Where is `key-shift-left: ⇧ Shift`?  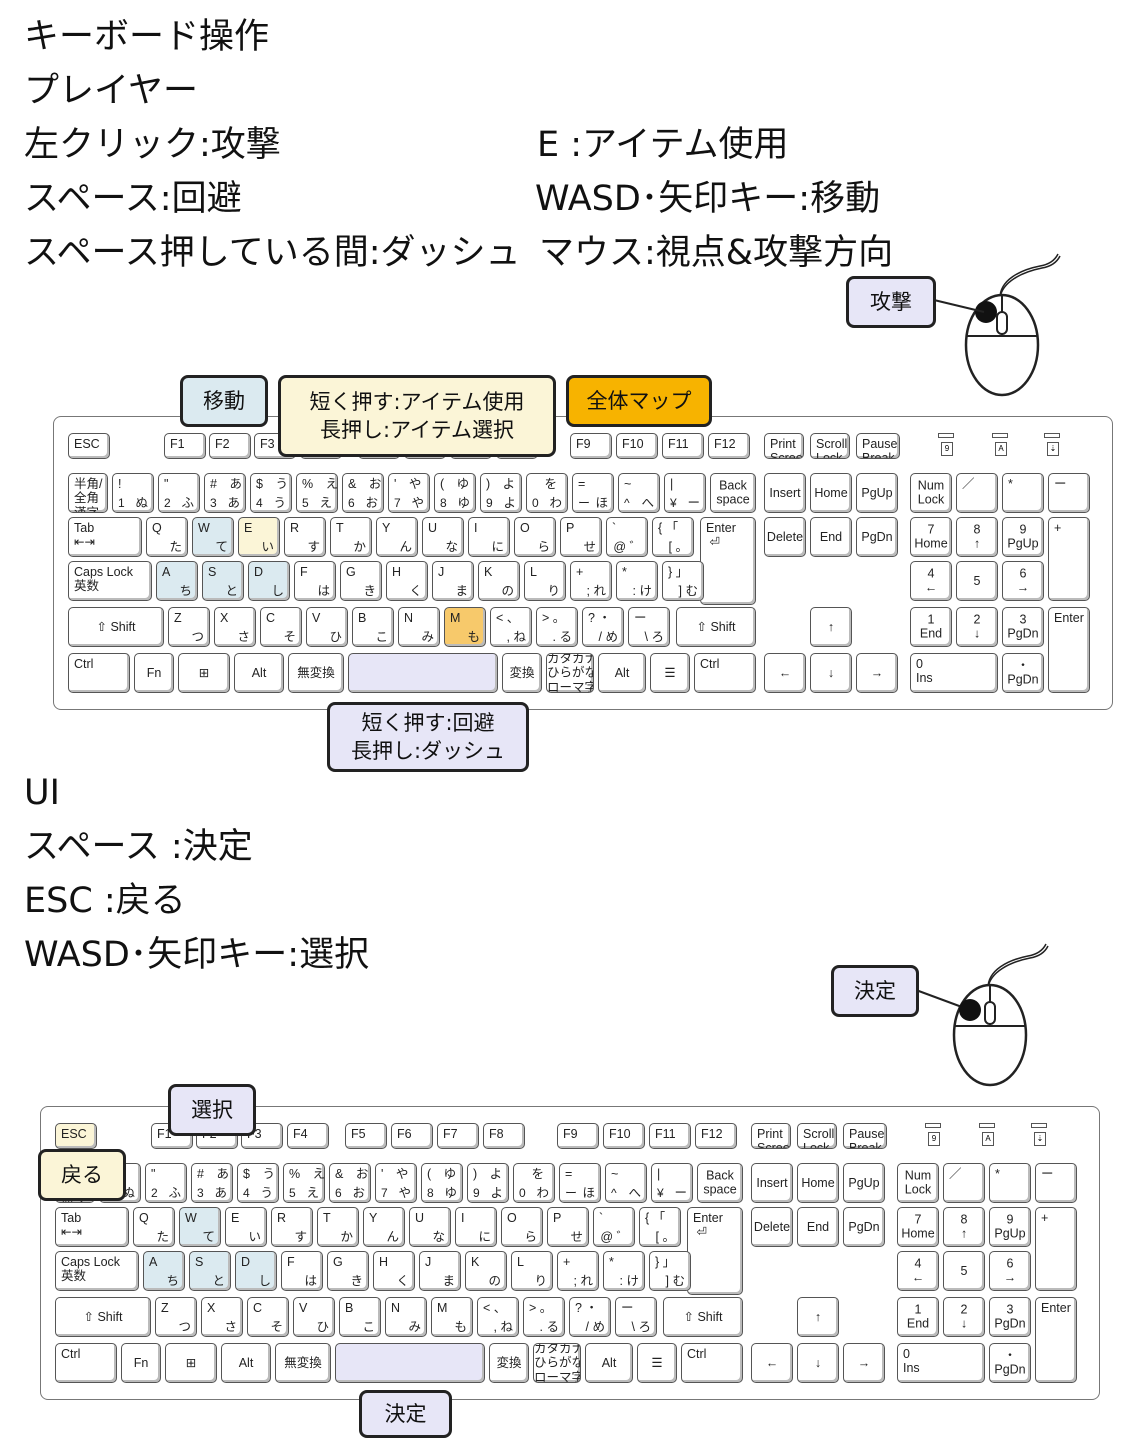
key-shift-left: ⇧ Shift is located at coordinates (103, 1317).